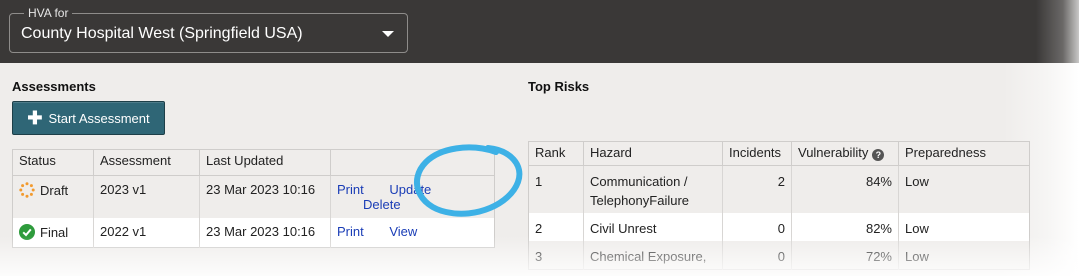 The height and width of the screenshot is (276, 1079). What do you see at coordinates (556, 189) in the screenshot?
I see `rank-cell: 1` at bounding box center [556, 189].